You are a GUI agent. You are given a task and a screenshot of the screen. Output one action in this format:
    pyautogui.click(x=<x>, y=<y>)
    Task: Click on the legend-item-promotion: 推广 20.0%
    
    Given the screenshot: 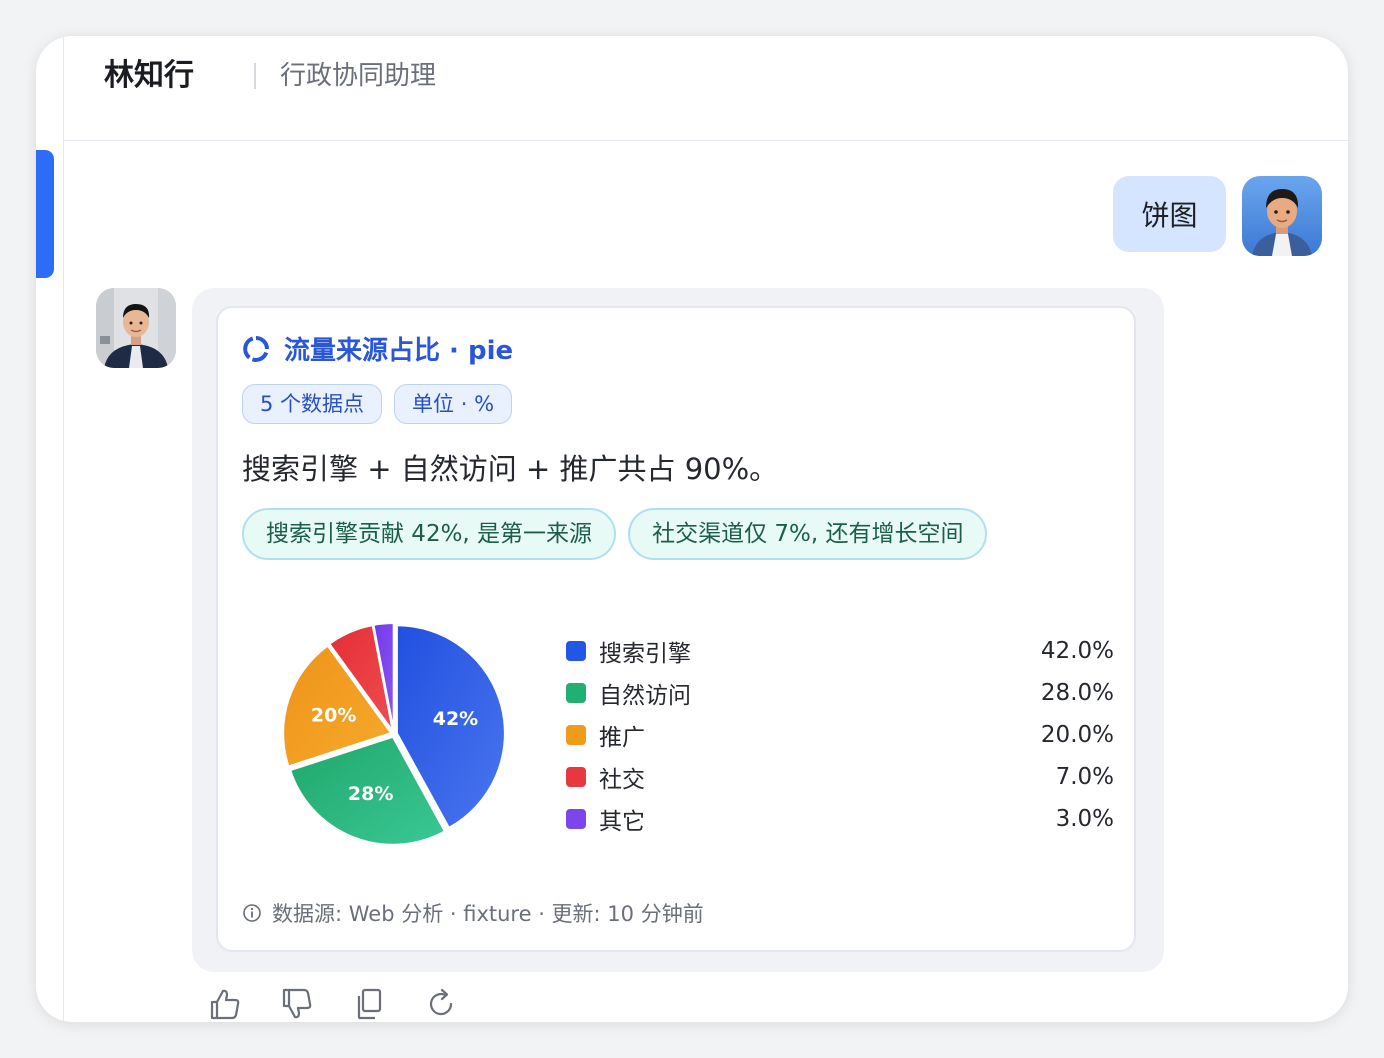 What is the action you would take?
    pyautogui.click(x=840, y=735)
    